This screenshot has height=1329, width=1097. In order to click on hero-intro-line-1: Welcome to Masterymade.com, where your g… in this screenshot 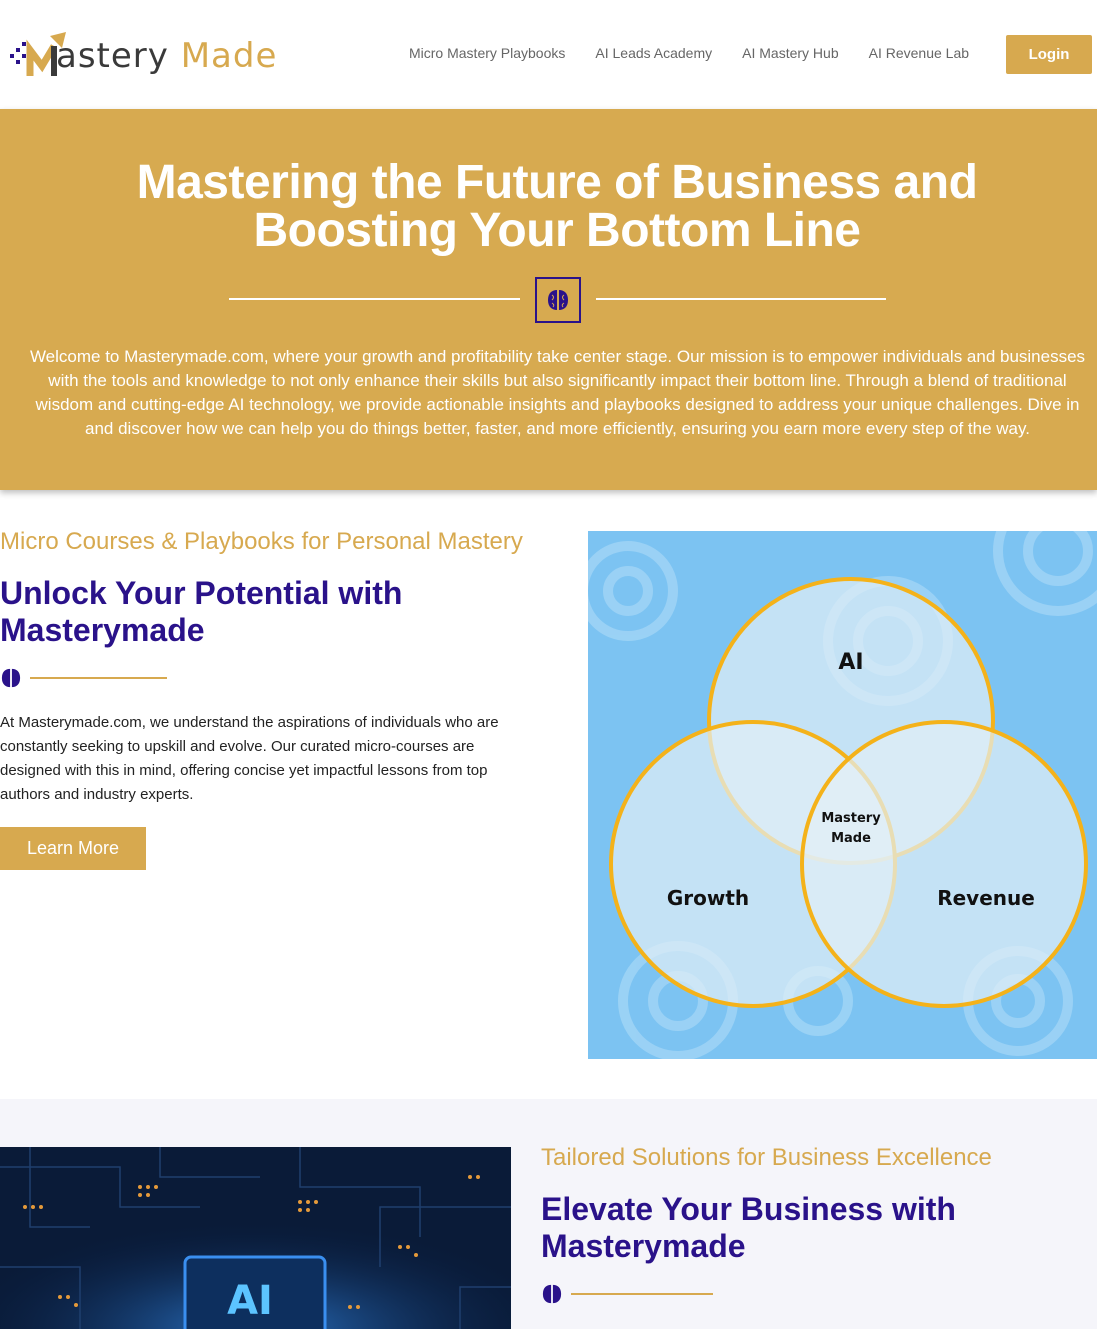, I will do `click(557, 356)`.